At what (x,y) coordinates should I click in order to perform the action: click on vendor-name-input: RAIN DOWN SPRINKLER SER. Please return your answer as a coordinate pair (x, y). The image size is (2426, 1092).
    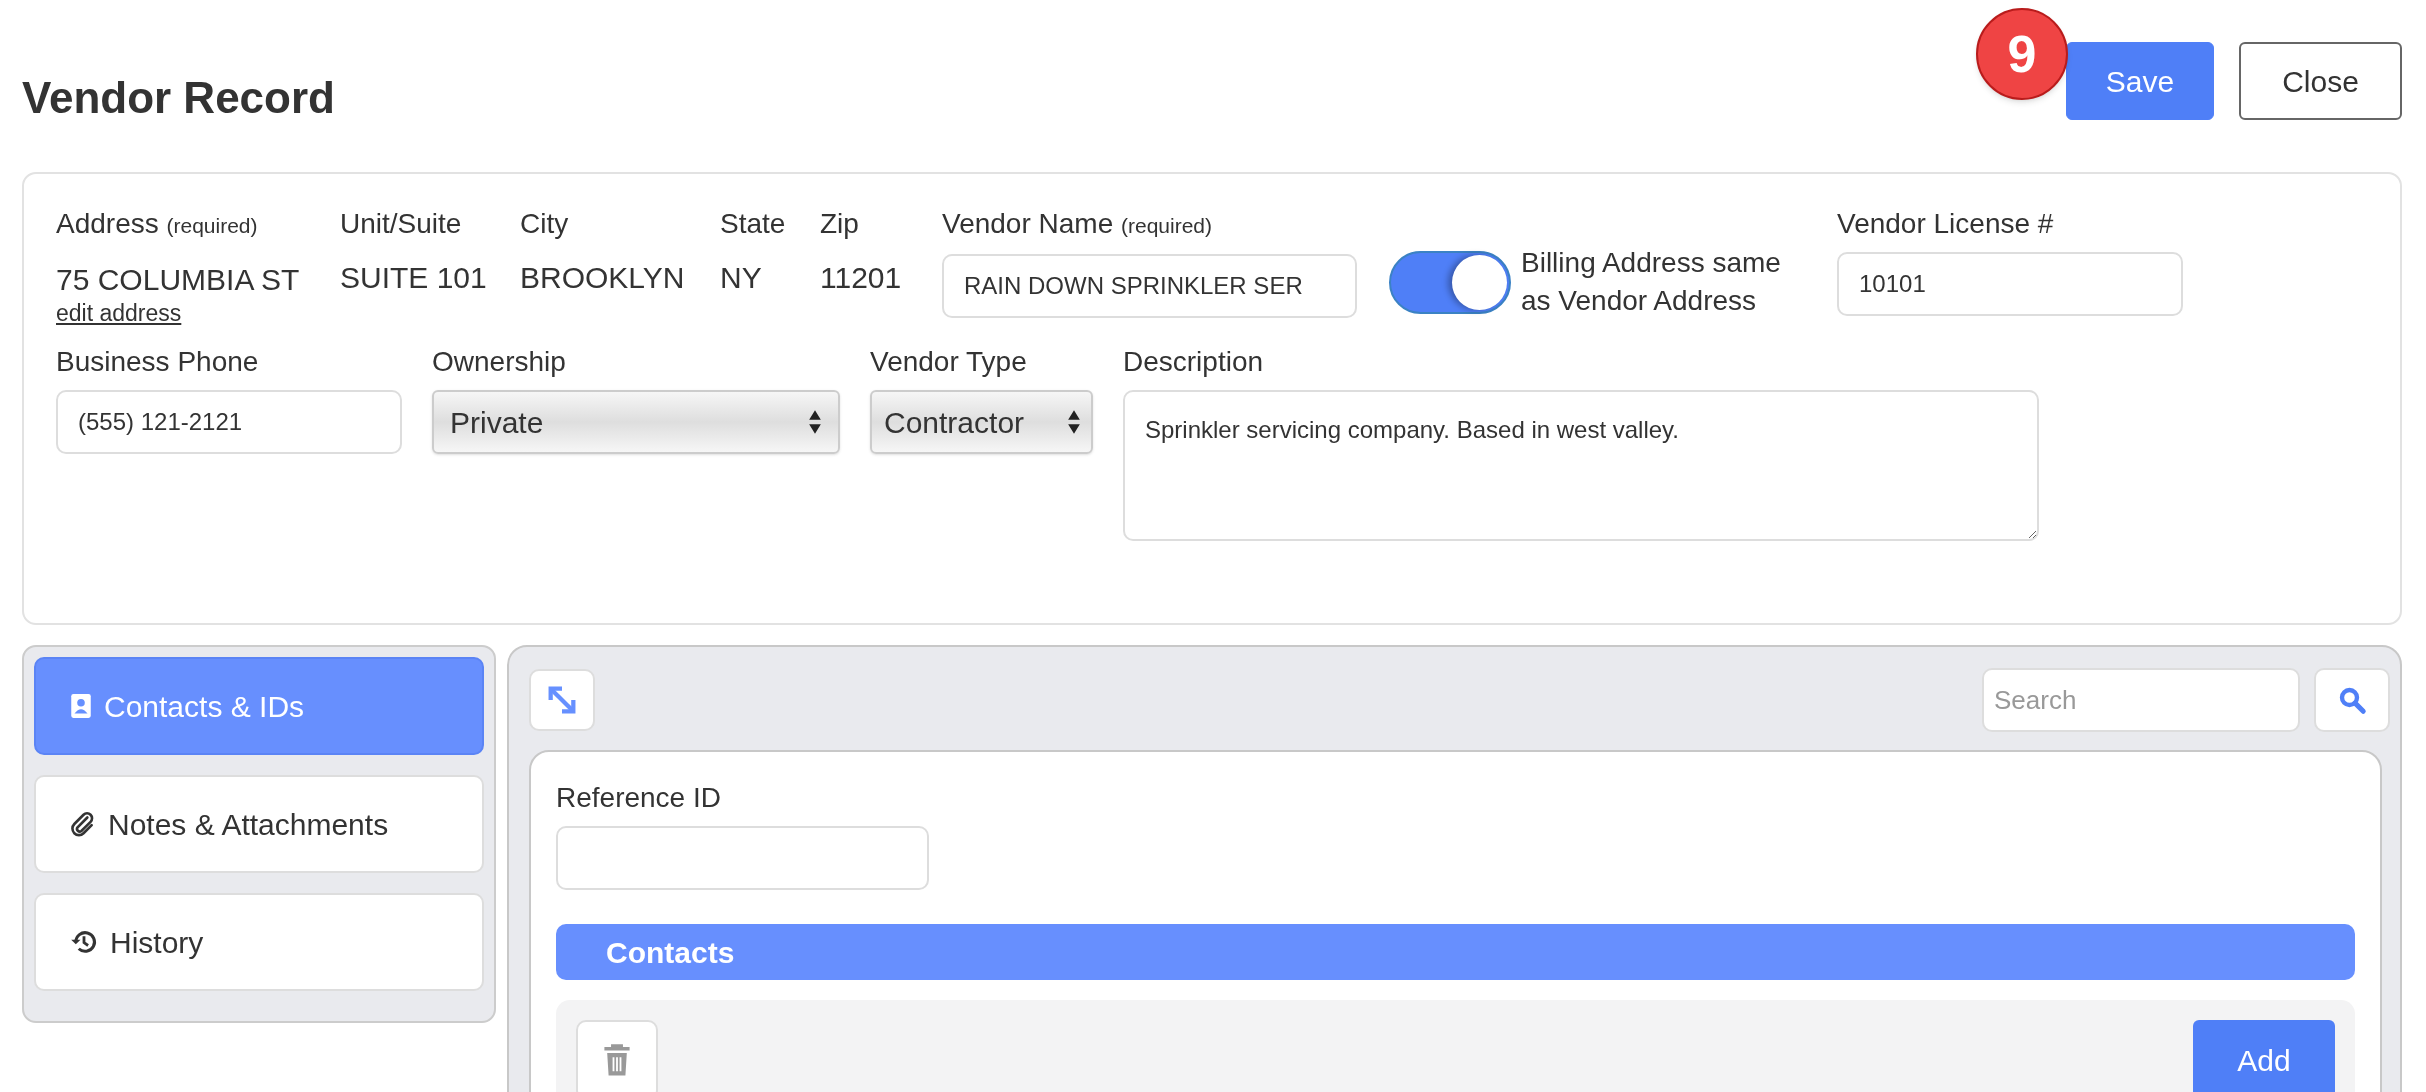
    Looking at the image, I should click on (1149, 286).